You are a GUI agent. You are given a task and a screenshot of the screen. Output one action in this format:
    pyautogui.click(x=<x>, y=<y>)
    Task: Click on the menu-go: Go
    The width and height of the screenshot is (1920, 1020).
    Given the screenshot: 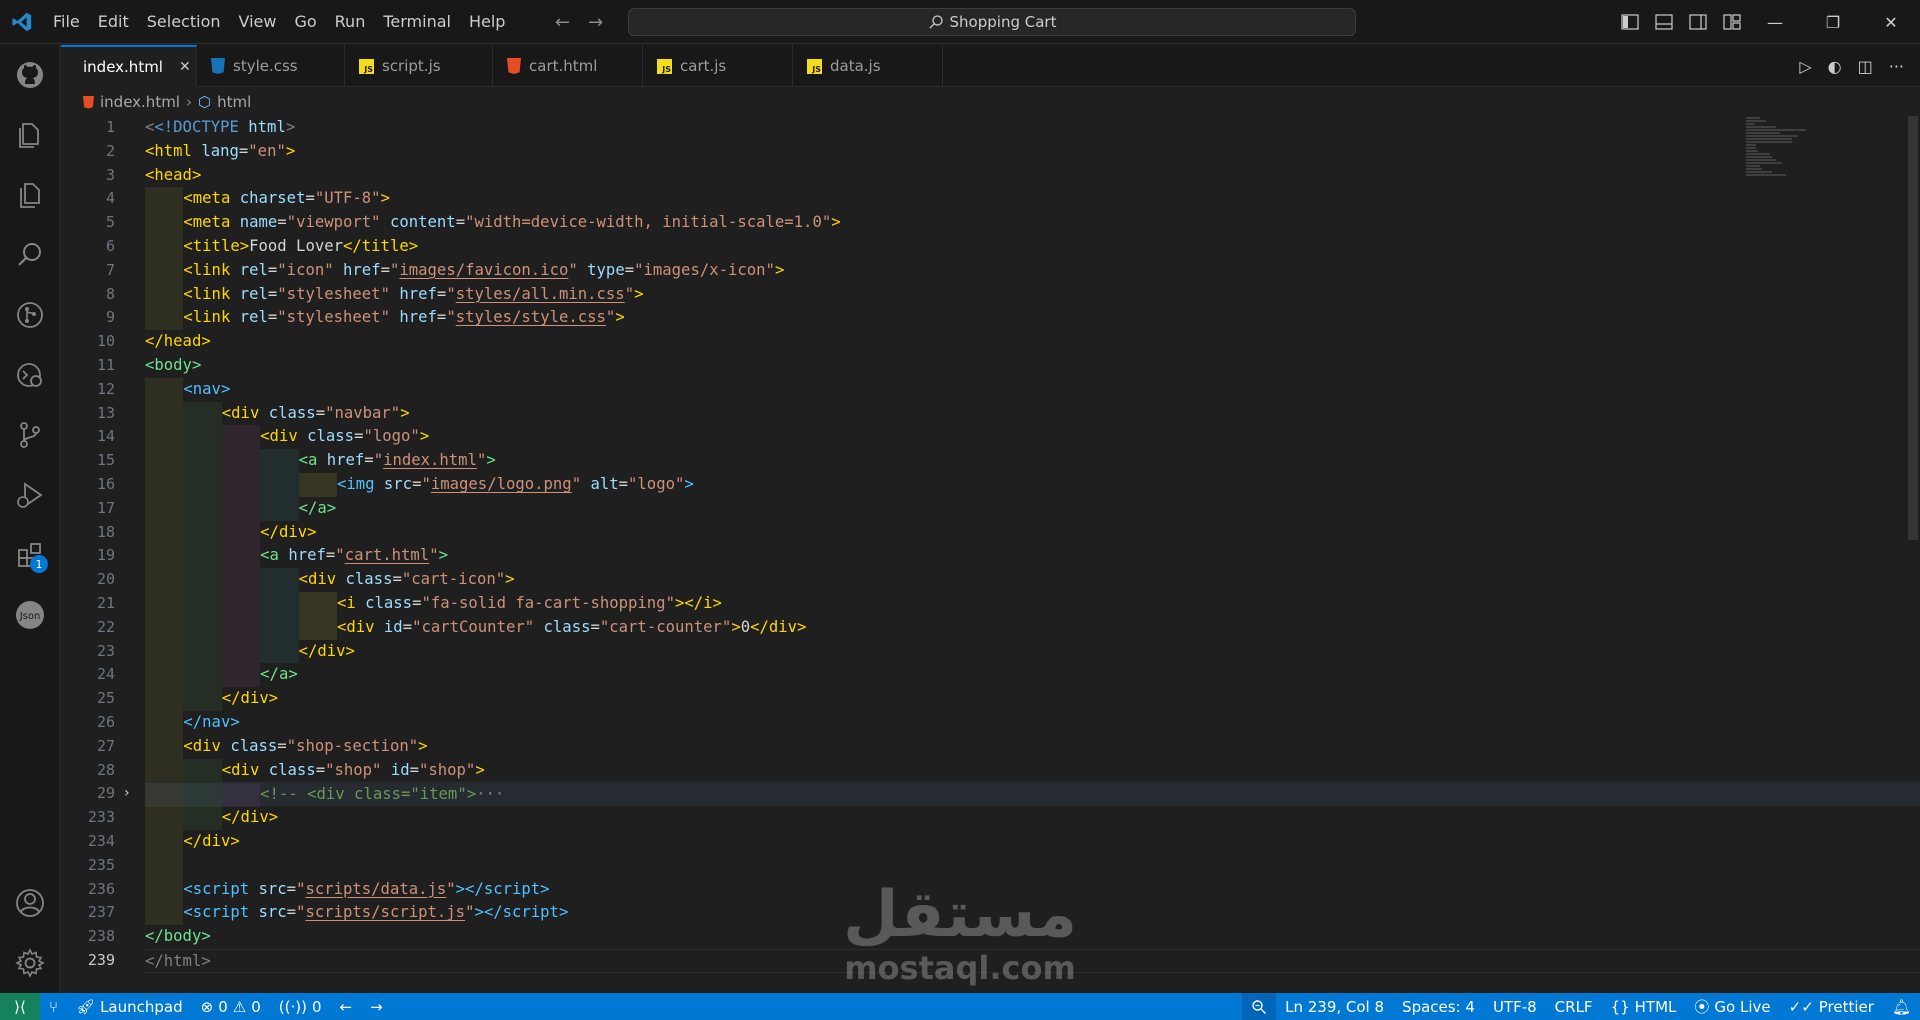 What is the action you would take?
    pyautogui.click(x=305, y=22)
    